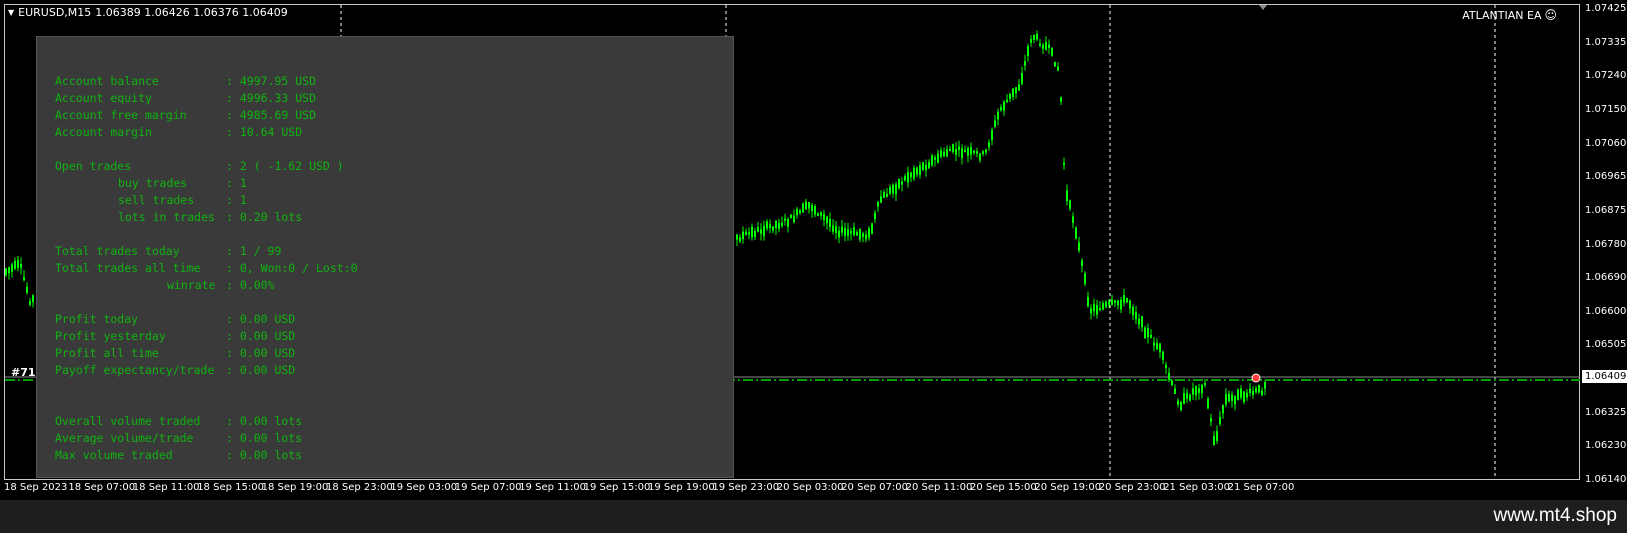  Describe the element at coordinates (1606, 278) in the screenshot. I see `price-axis-label: 1.06690` at that location.